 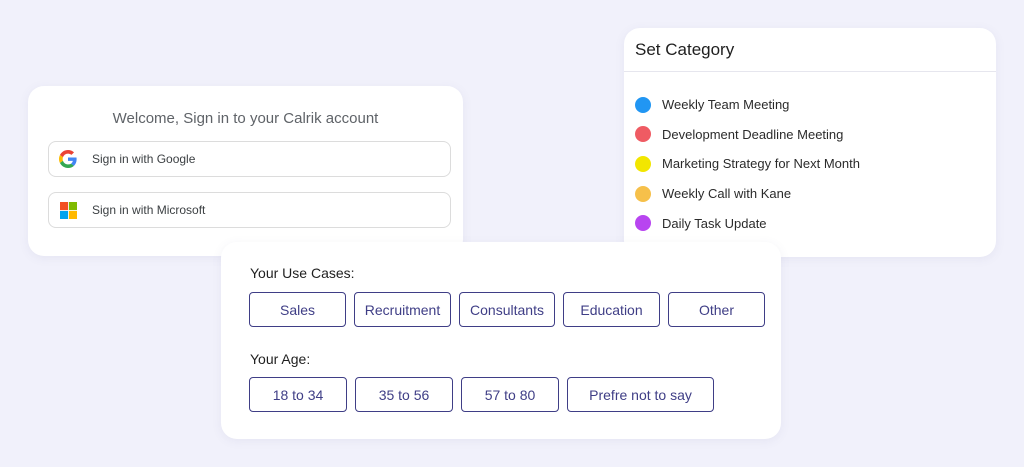 What do you see at coordinates (685, 49) in the screenshot?
I see `category-title: Set Category` at bounding box center [685, 49].